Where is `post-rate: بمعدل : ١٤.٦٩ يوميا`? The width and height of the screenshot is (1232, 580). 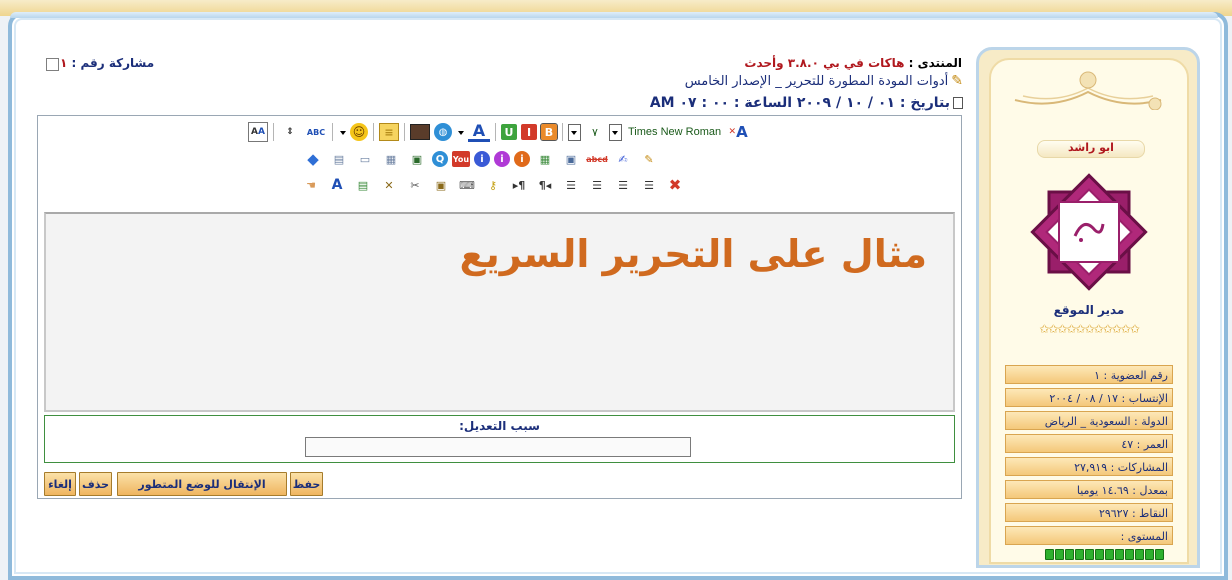
post-rate: بمعدل : ١٤.٦٩ يوميا is located at coordinates (1089, 489).